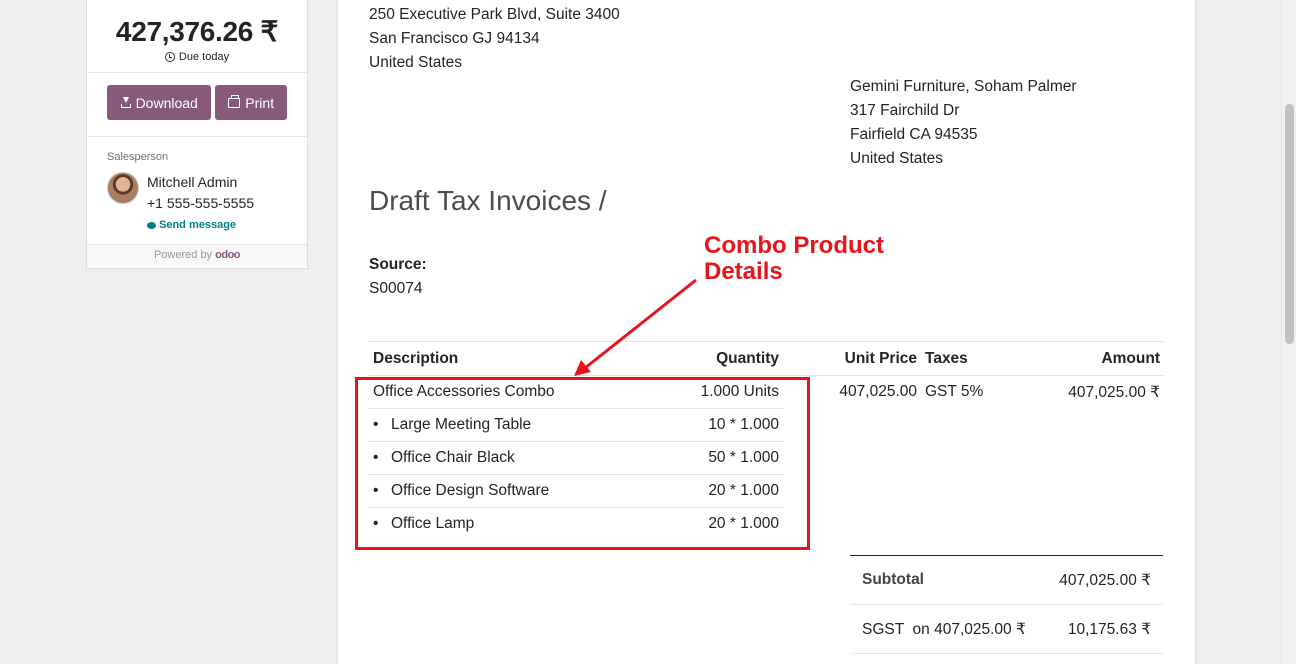 The image size is (1296, 664). Describe the element at coordinates (794, 245) in the screenshot. I see `annotation-text-line: Combo Product` at that location.